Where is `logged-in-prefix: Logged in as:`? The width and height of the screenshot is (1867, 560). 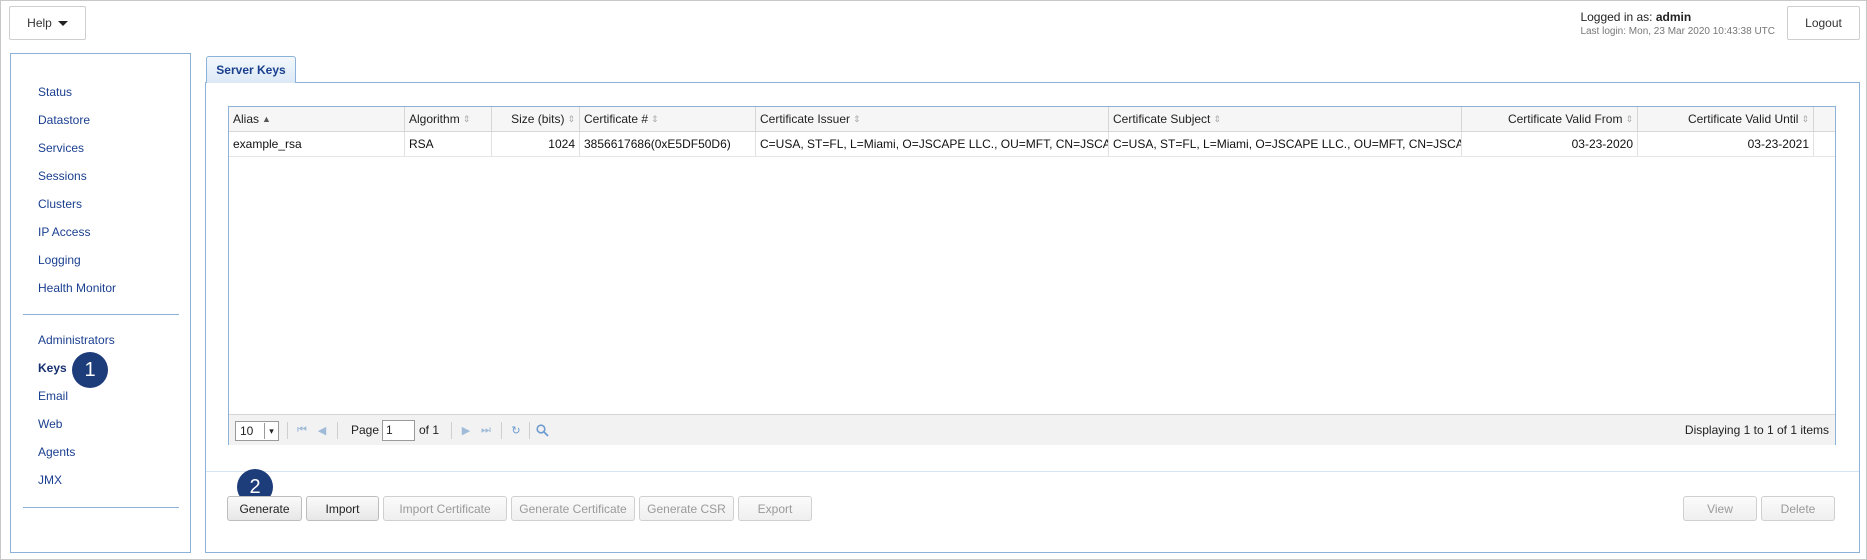 logged-in-prefix: Logged in as: is located at coordinates (1616, 17).